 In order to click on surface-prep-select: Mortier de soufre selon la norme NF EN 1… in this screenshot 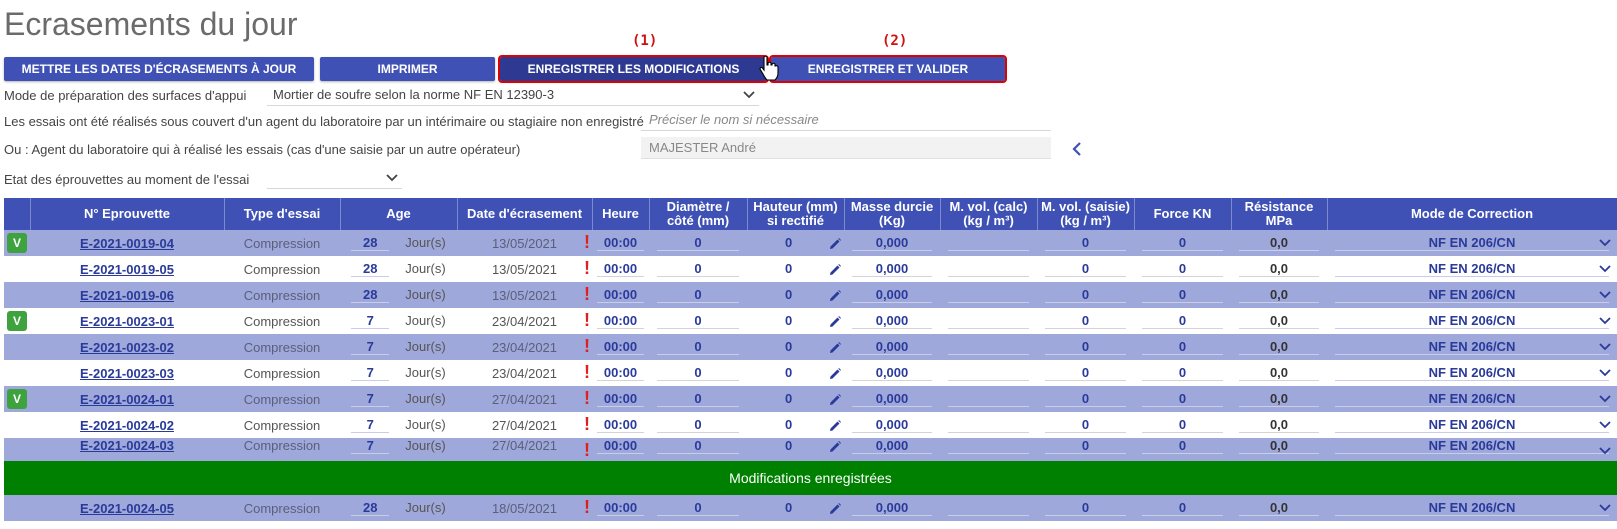, I will do `click(513, 95)`.